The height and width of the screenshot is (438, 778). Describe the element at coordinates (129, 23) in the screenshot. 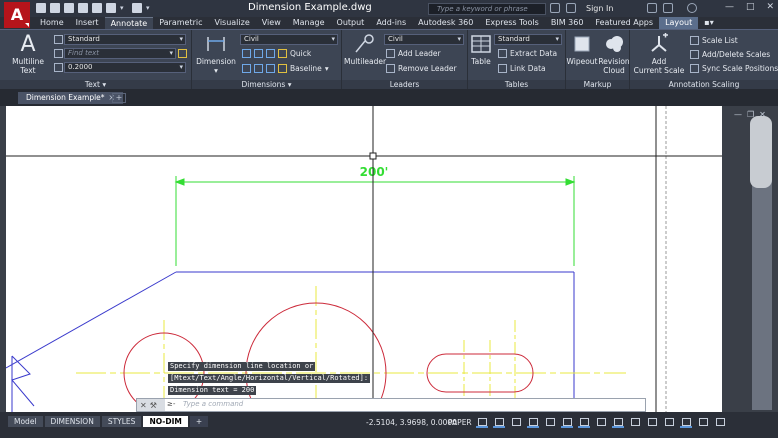

I see `tab-annotate: Annotate` at that location.